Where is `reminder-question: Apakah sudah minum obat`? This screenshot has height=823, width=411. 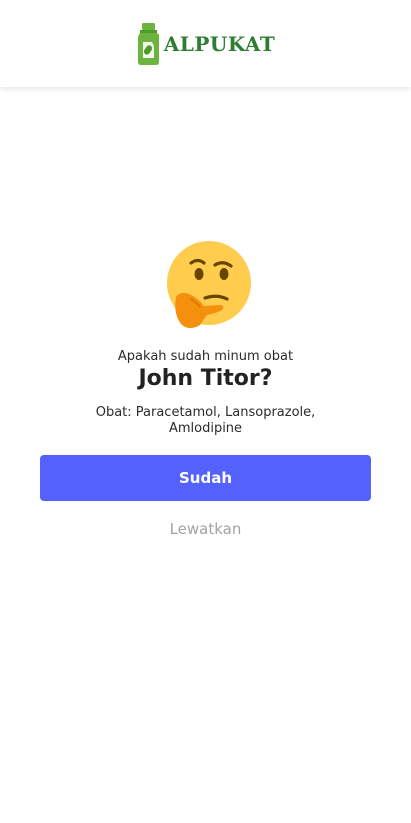
reminder-question: Apakah sudah minum obat is located at coordinates (205, 356).